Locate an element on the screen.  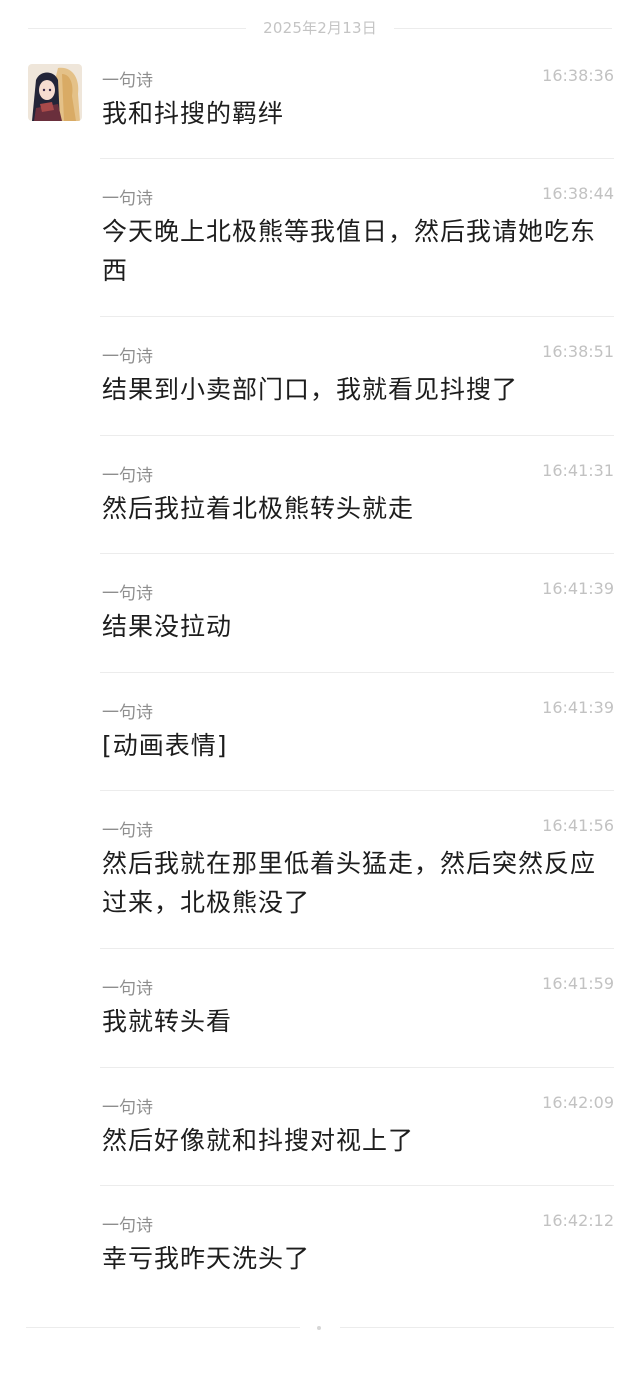
end-separator is located at coordinates (320, 1328).